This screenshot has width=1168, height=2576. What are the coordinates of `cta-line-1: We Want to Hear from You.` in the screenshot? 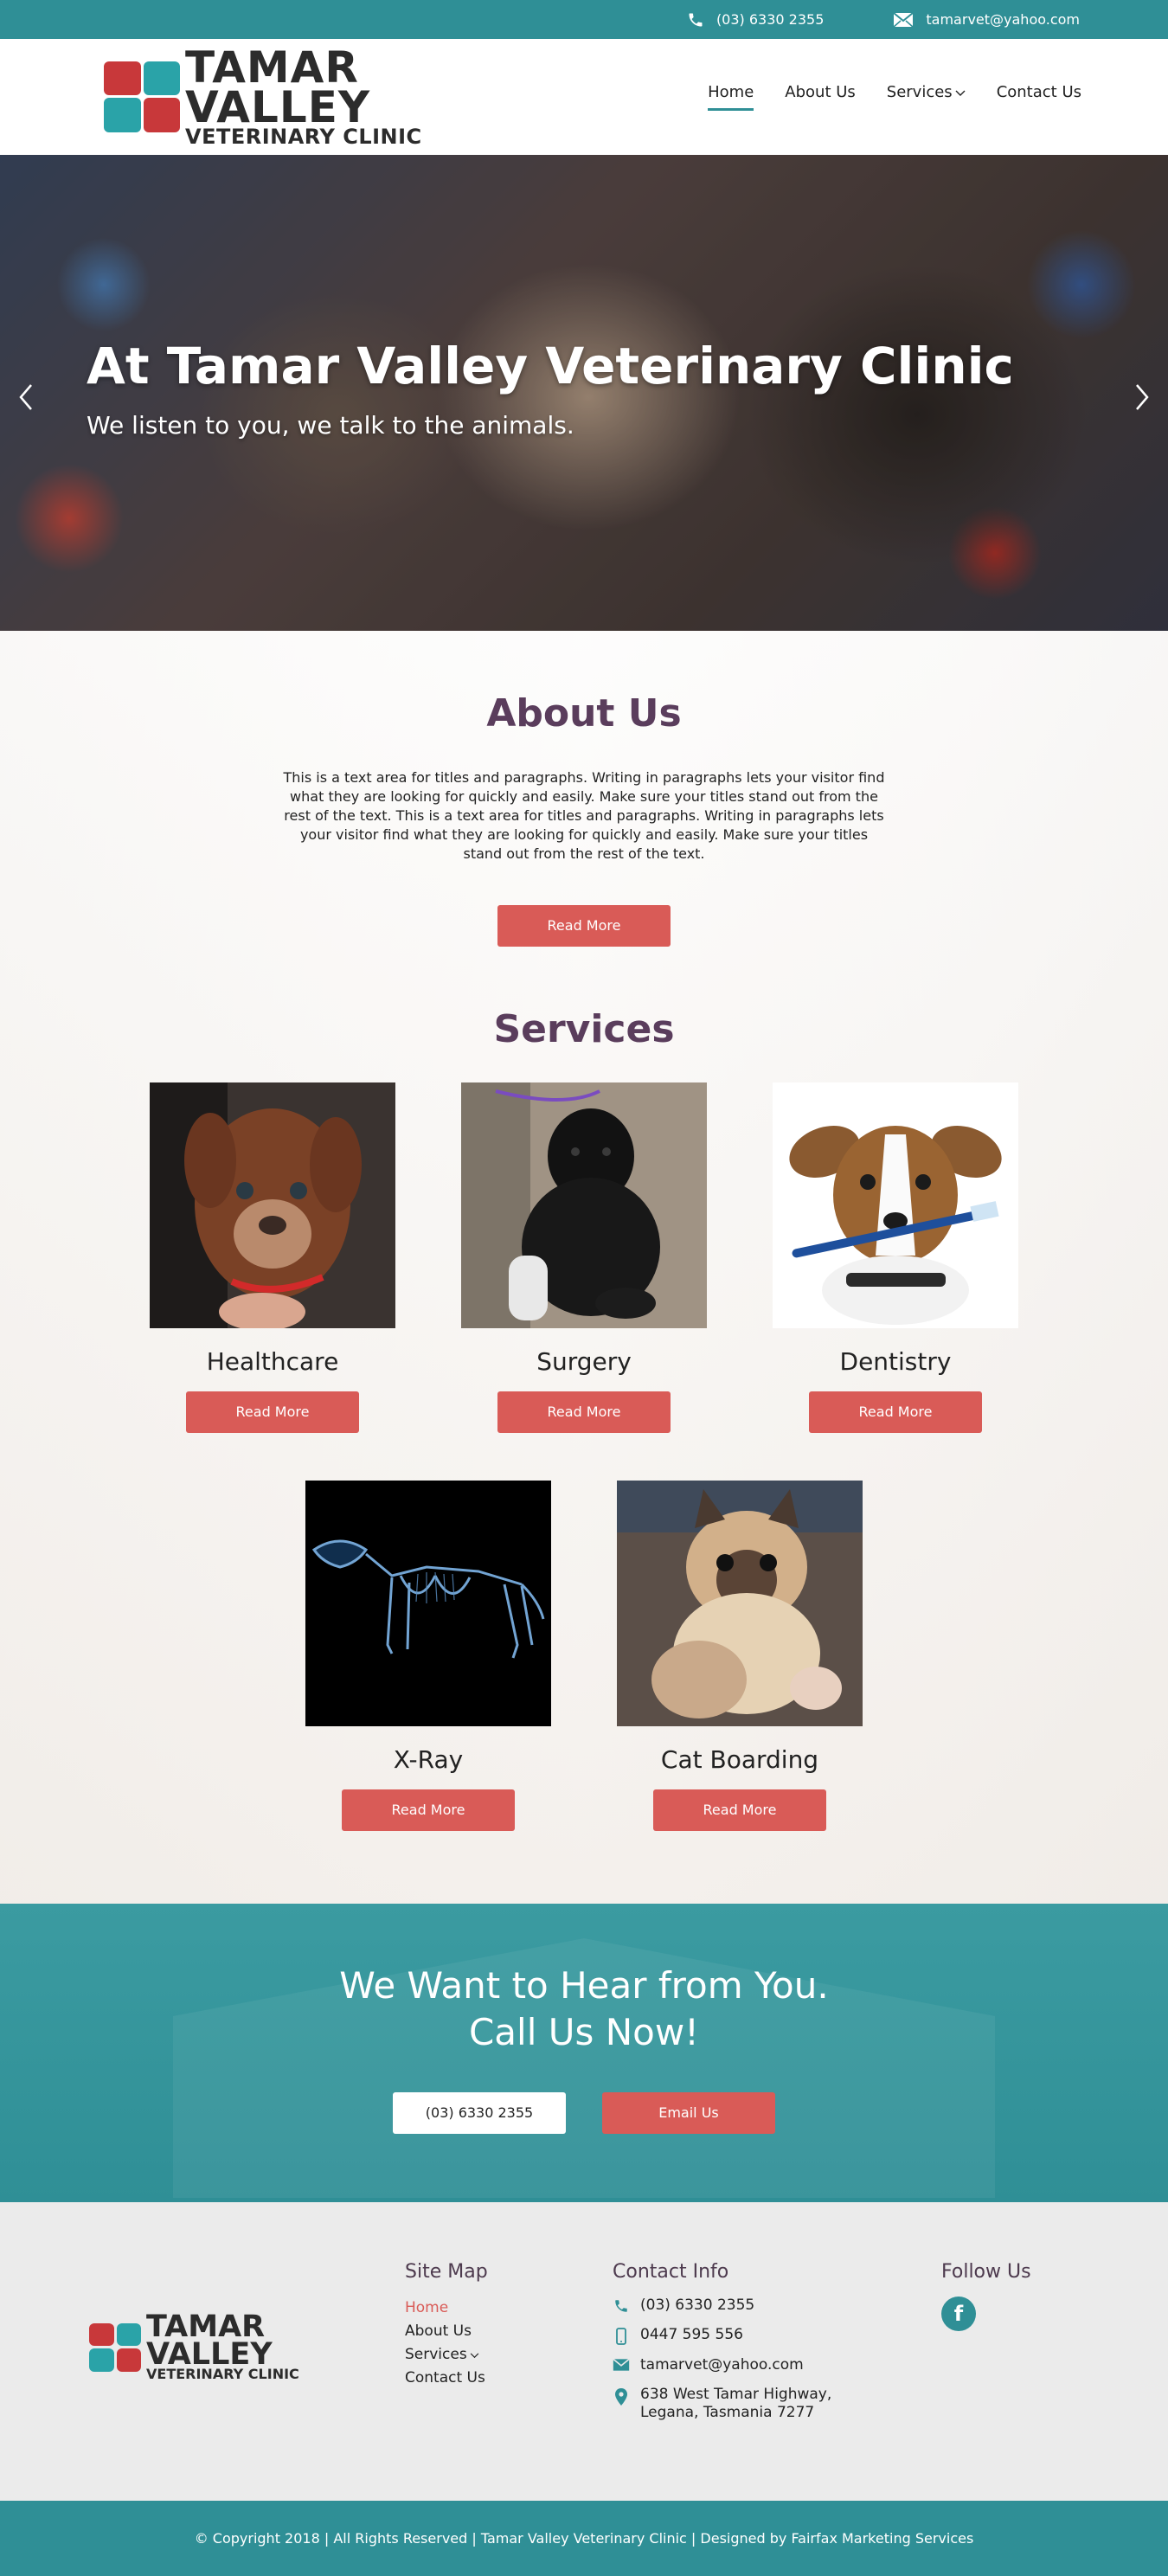 It's located at (584, 1985).